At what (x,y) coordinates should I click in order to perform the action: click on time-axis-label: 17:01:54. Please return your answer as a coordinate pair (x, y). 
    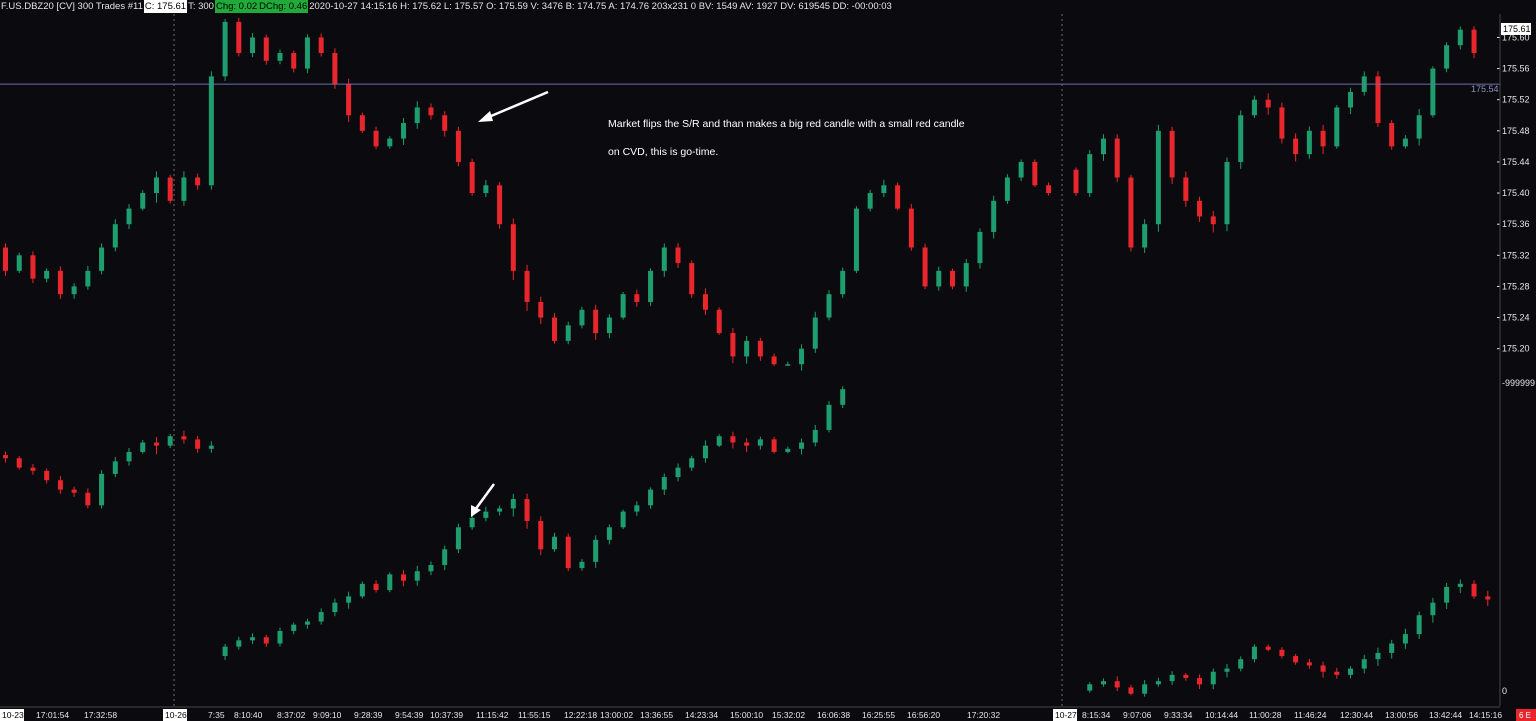
    Looking at the image, I should click on (52, 715).